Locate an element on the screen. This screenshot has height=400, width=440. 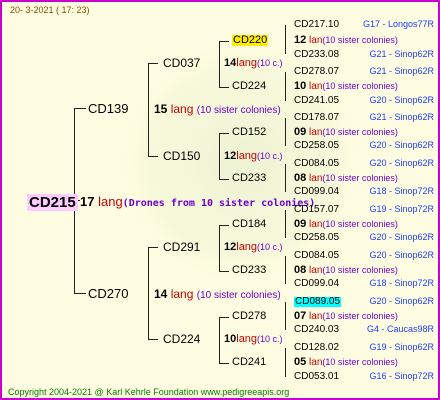
gen4-drone-count: 09 is located at coordinates (300, 224).